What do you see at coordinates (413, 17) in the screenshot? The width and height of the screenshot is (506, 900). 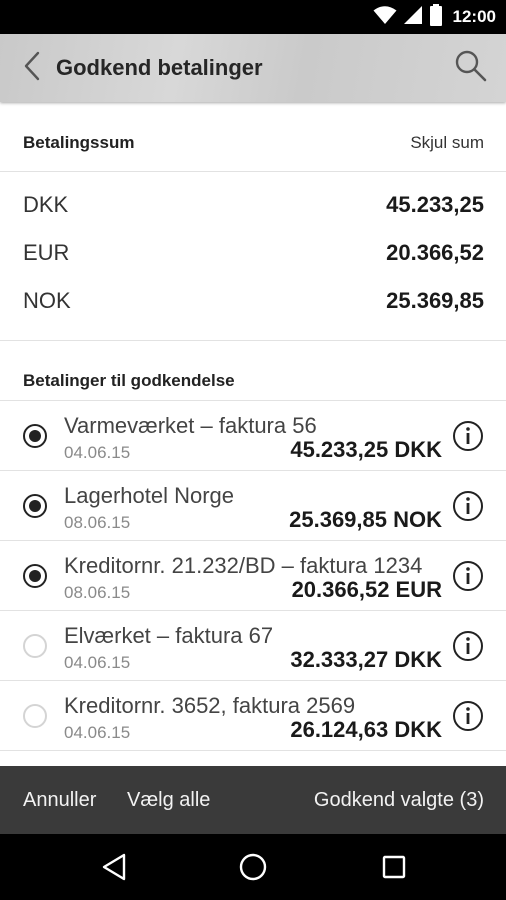 I see `signal-icon` at bounding box center [413, 17].